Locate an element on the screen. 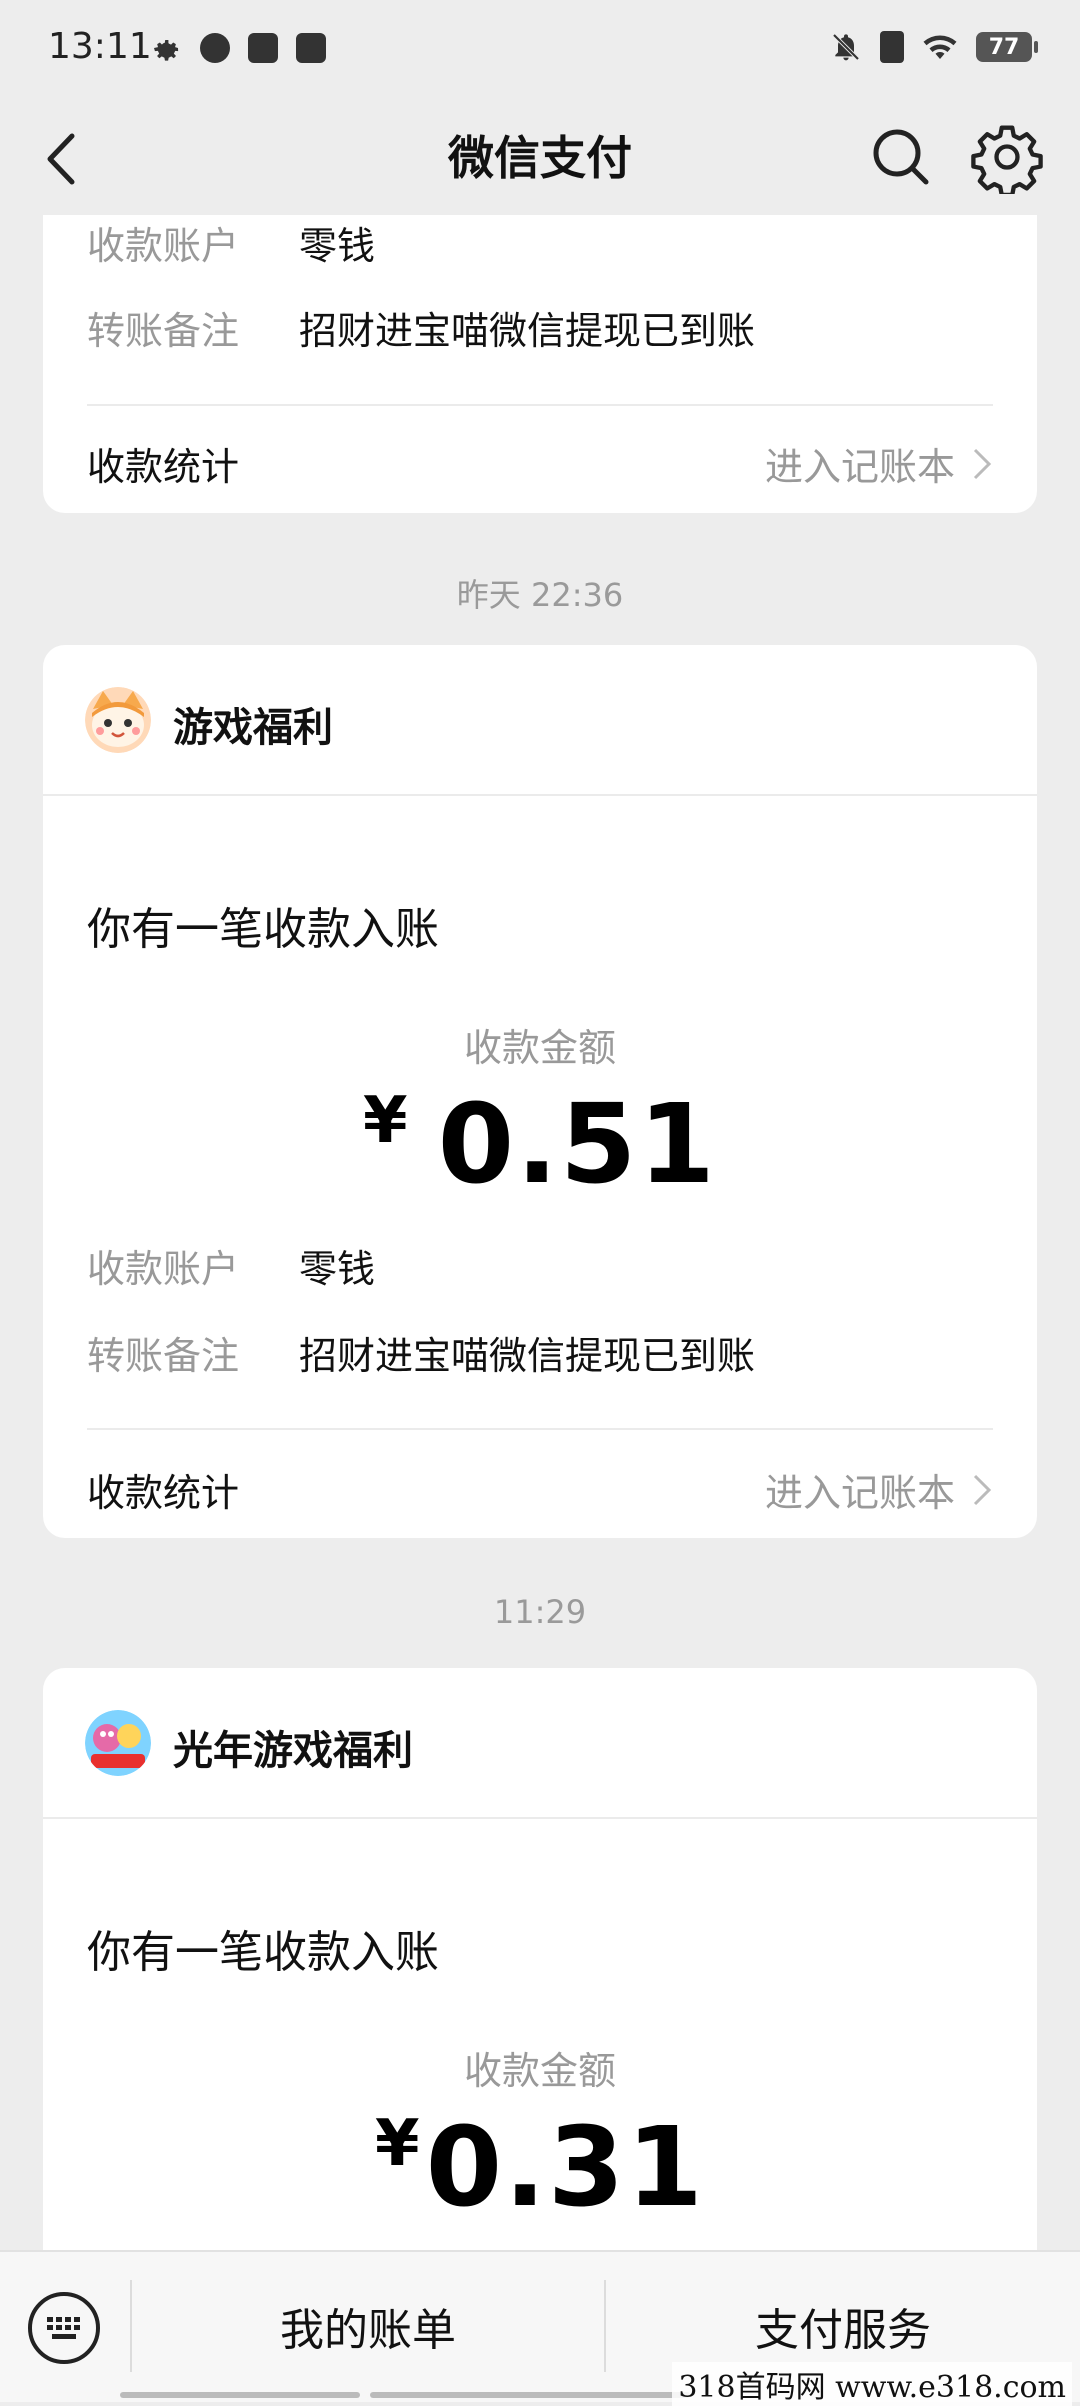 The image size is (1080, 2406). status-notification-icons is located at coordinates (238, 48).